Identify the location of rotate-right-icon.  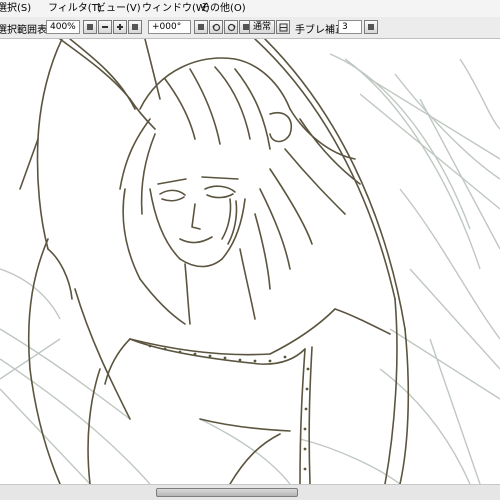
(231, 27).